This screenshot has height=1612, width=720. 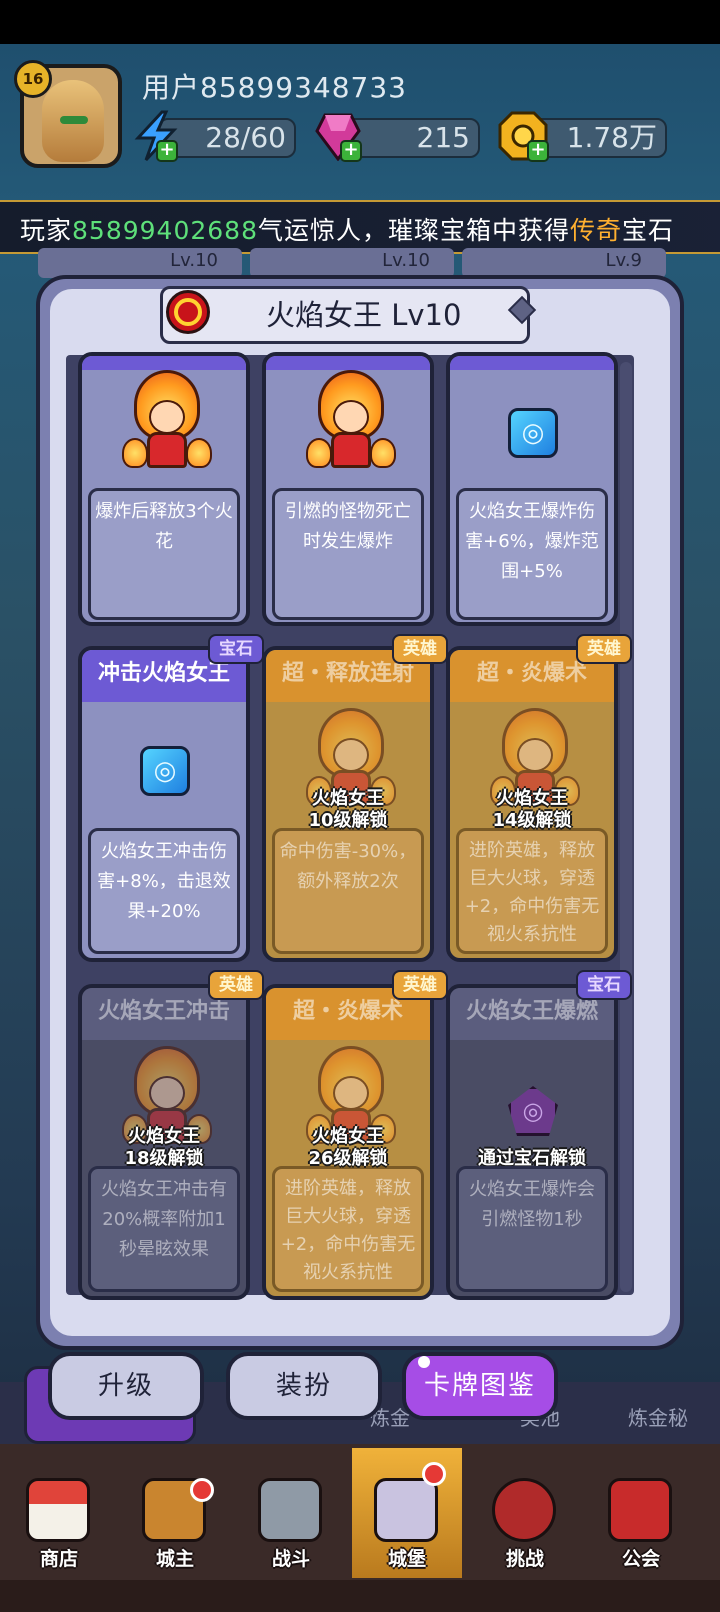 I want to click on talent-card: 引燃的怪物死亡时发生爆炸, so click(x=348, y=489).